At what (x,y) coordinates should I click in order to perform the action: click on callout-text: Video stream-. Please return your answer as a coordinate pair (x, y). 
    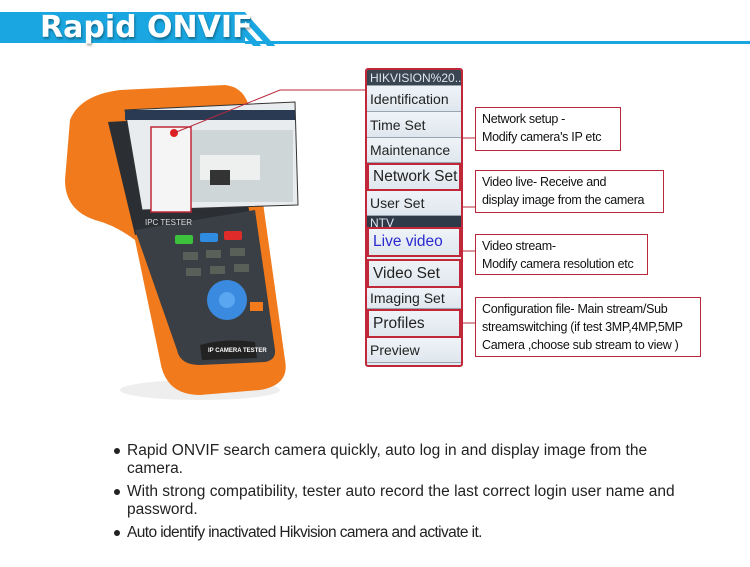
    Looking at the image, I should click on (519, 246).